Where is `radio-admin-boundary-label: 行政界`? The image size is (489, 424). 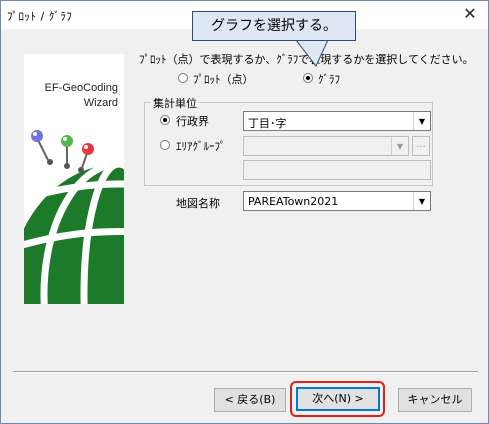
radio-admin-boundary-label: 行政界 is located at coordinates (192, 121).